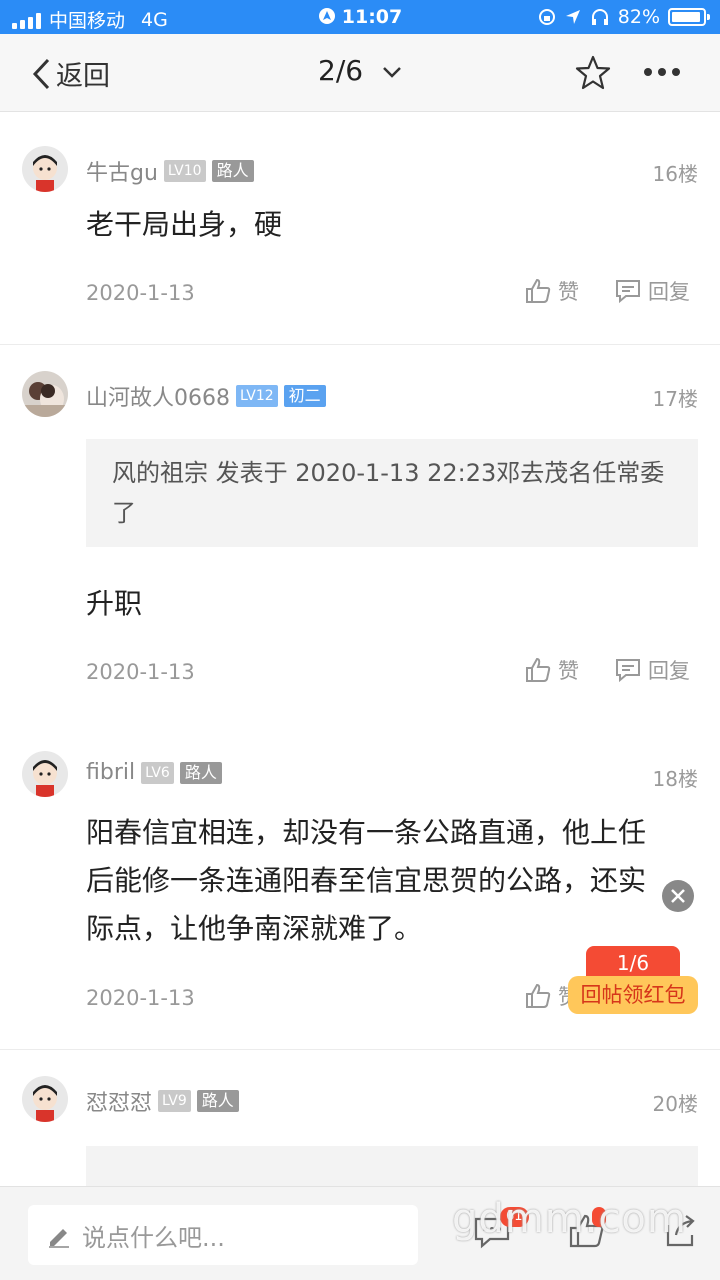 This screenshot has width=720, height=1280. What do you see at coordinates (360, 1128) in the screenshot?
I see `reply-item: 怼怼怼 LV9 路人 20楼` at bounding box center [360, 1128].